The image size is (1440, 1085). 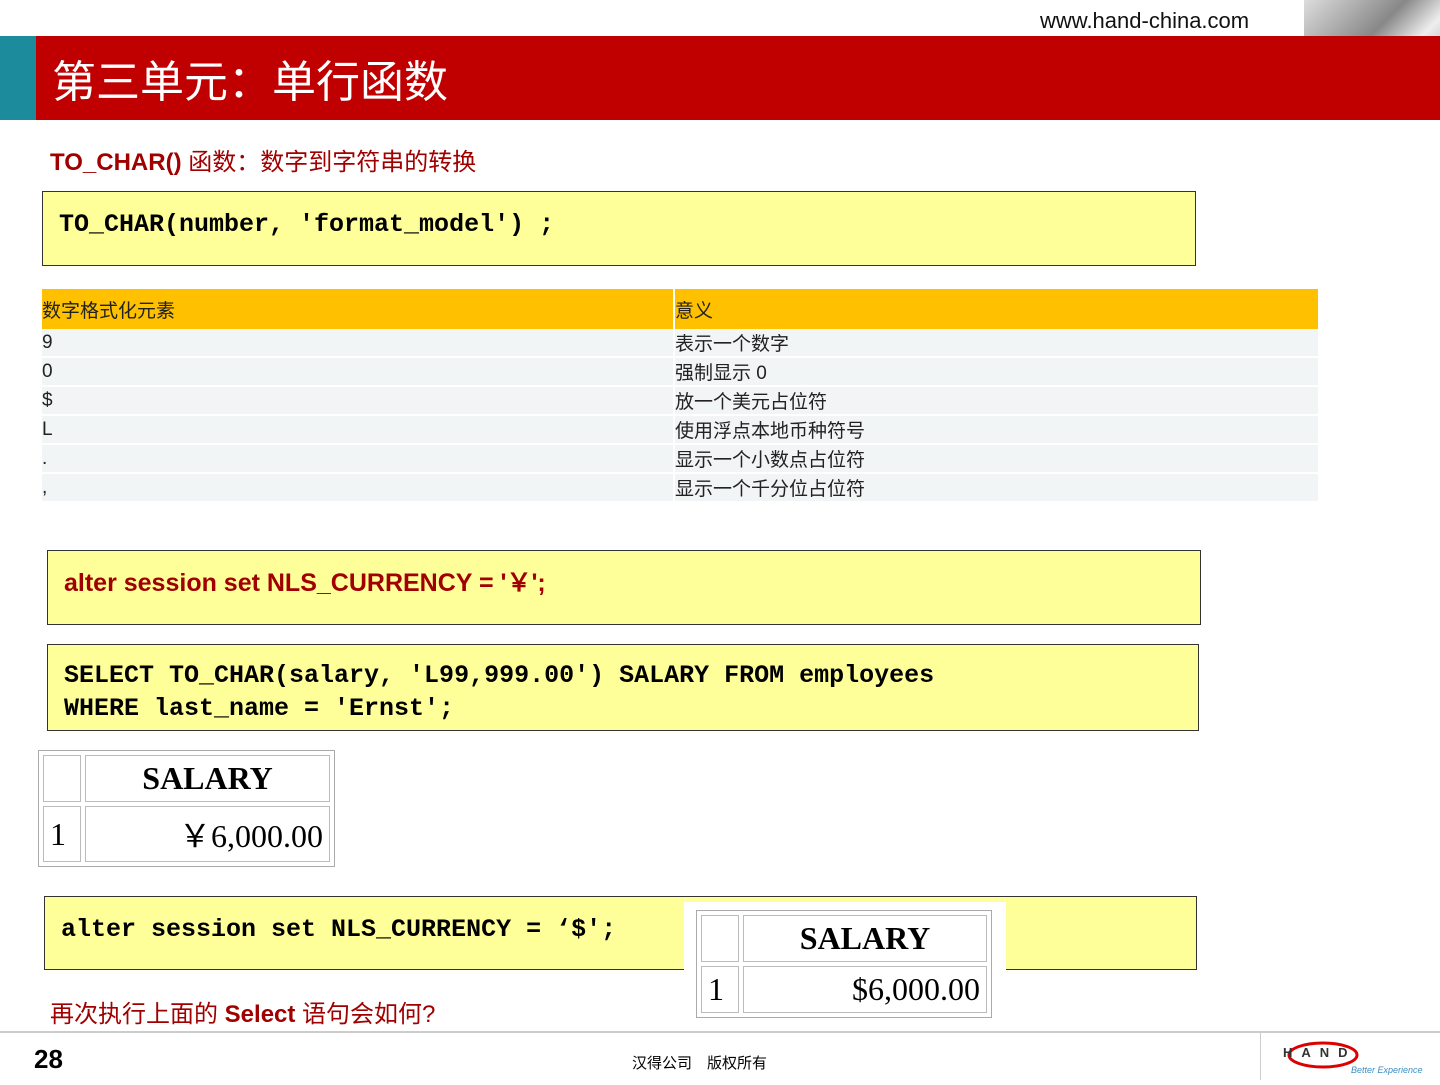 What do you see at coordinates (700, 1063) in the screenshot?
I see `copyright: 汉得公司 版权所有` at bounding box center [700, 1063].